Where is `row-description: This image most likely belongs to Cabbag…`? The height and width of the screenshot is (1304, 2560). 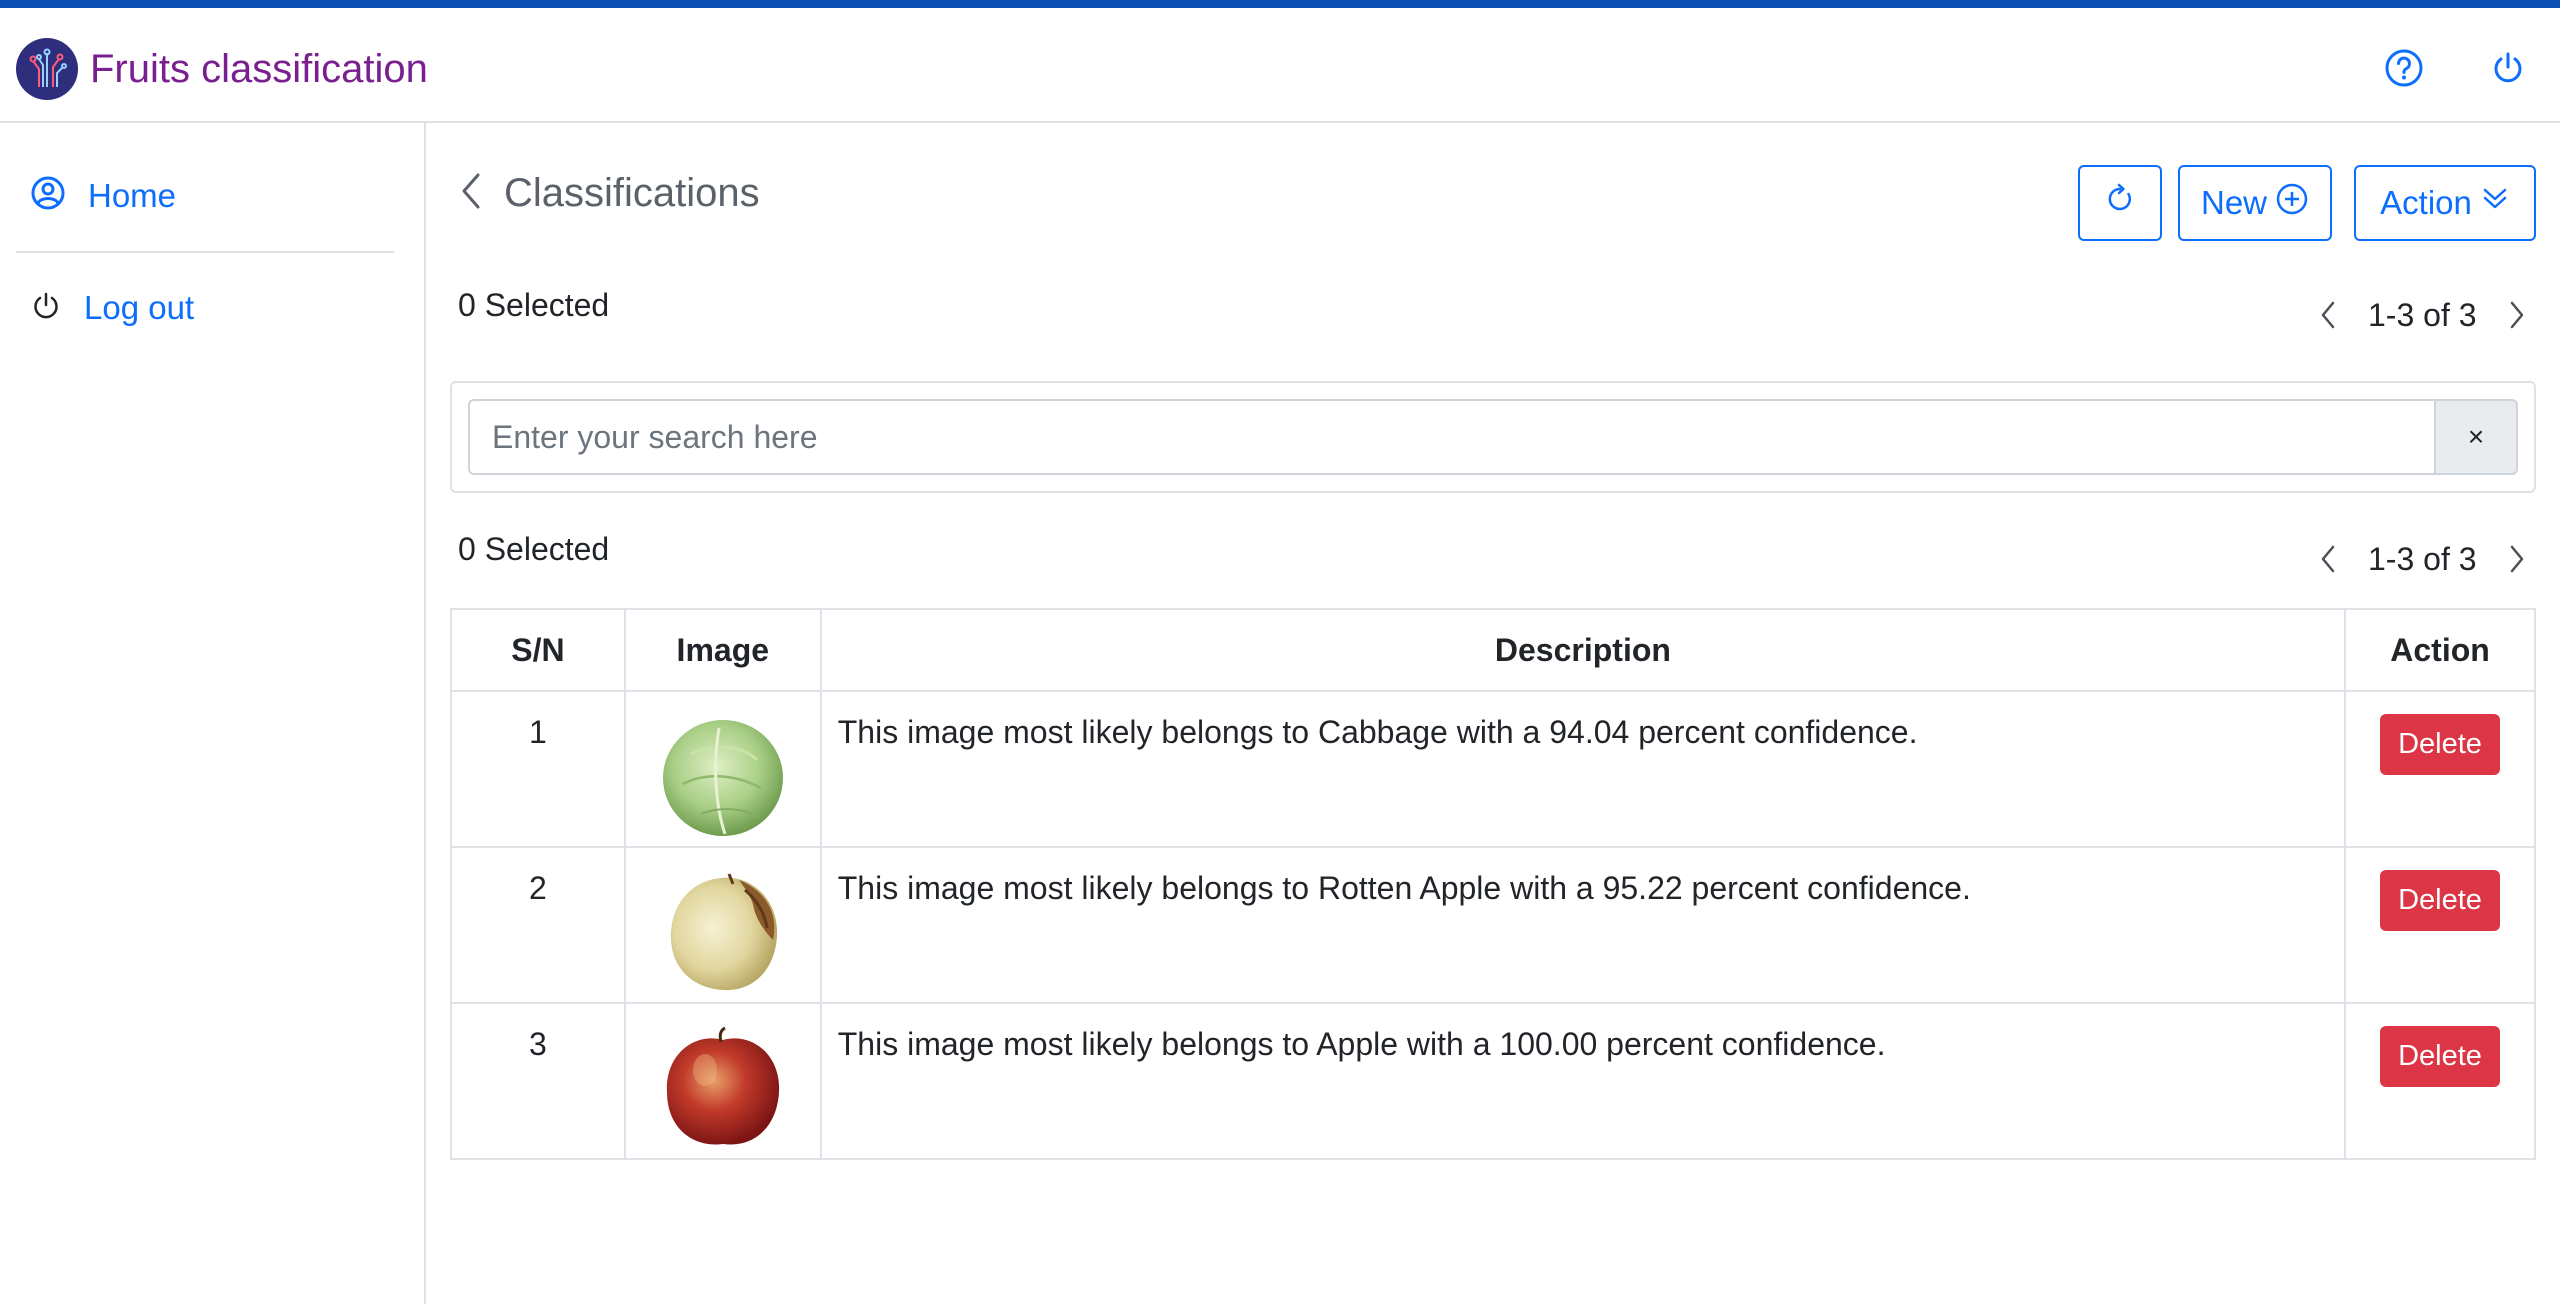
row-description: This image most likely belongs to Cabbag… is located at coordinates (1583, 769).